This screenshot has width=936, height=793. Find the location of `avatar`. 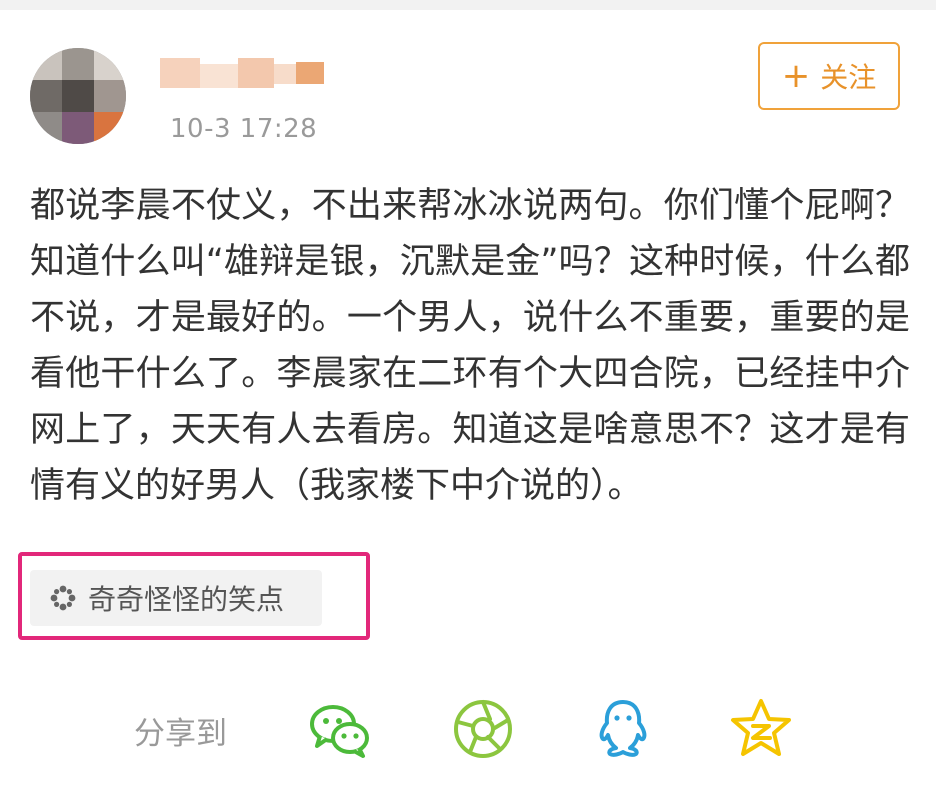

avatar is located at coordinates (78, 96).